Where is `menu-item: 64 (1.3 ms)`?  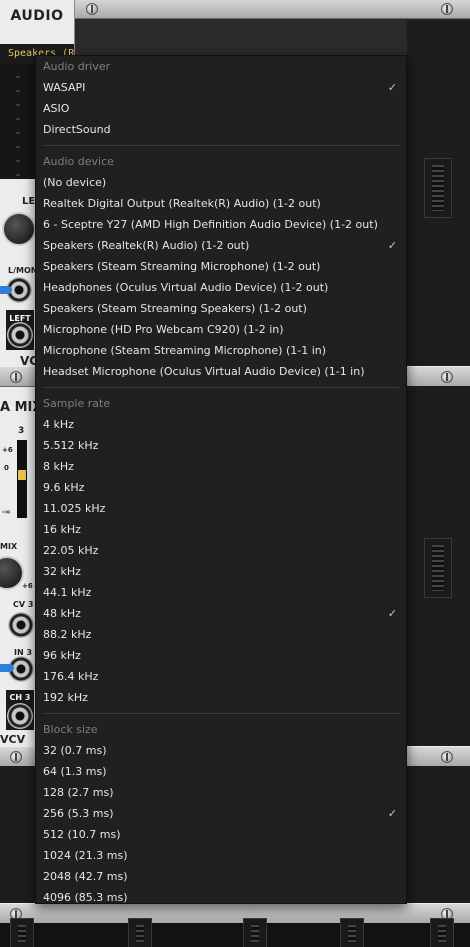
menu-item: 64 (1.3 ms) is located at coordinates (221, 771).